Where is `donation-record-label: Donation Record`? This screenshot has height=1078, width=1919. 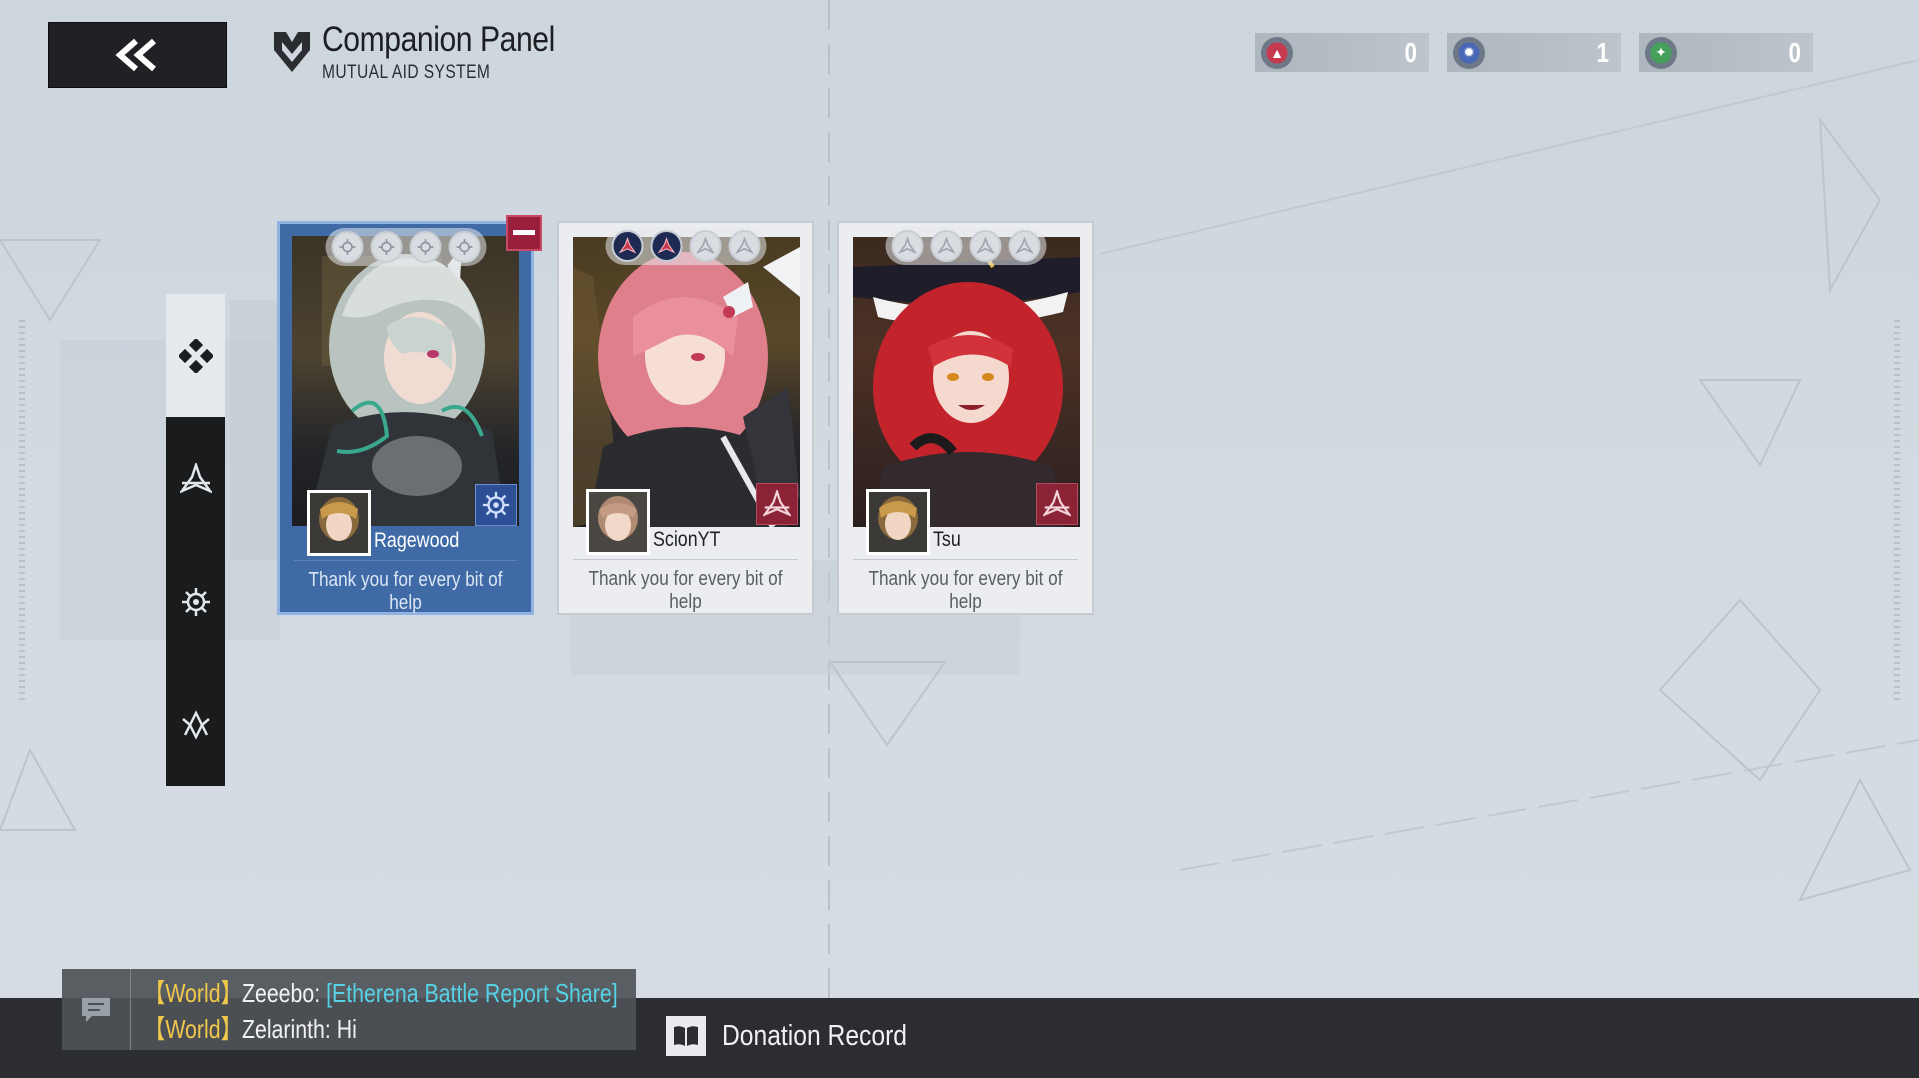
donation-record-label: Donation Record is located at coordinates (814, 1035).